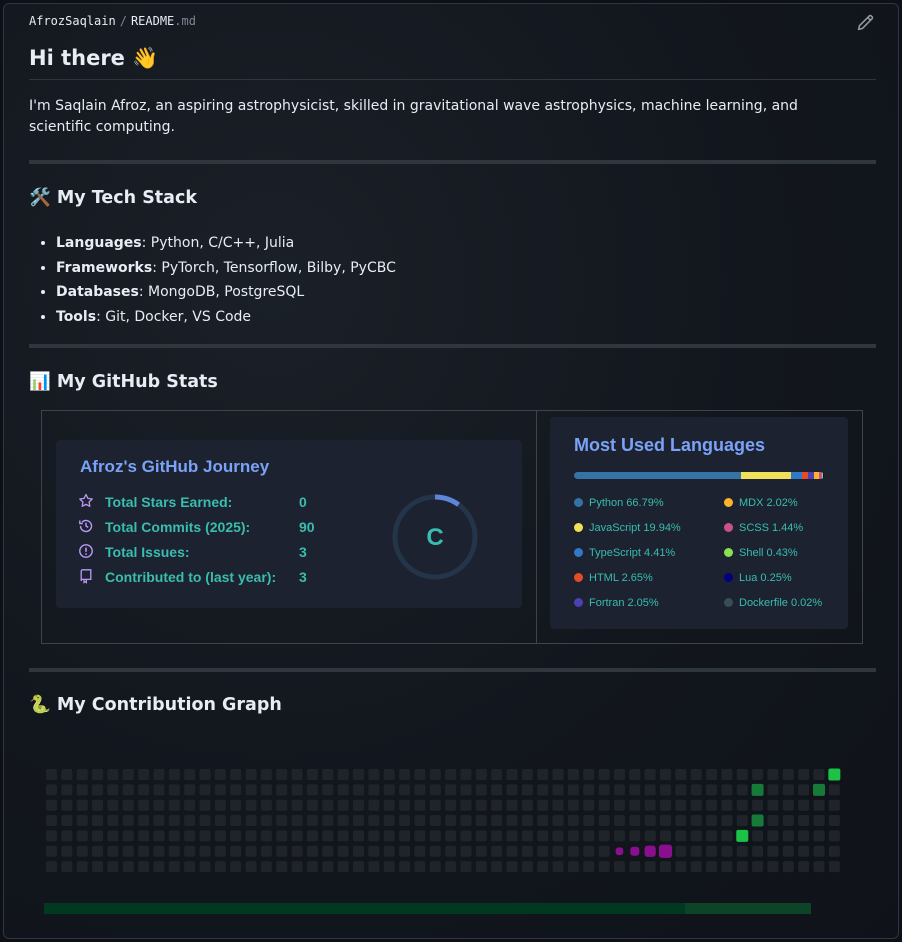  What do you see at coordinates (758, 578) in the screenshot?
I see `language-item: Lua 0.25%` at bounding box center [758, 578].